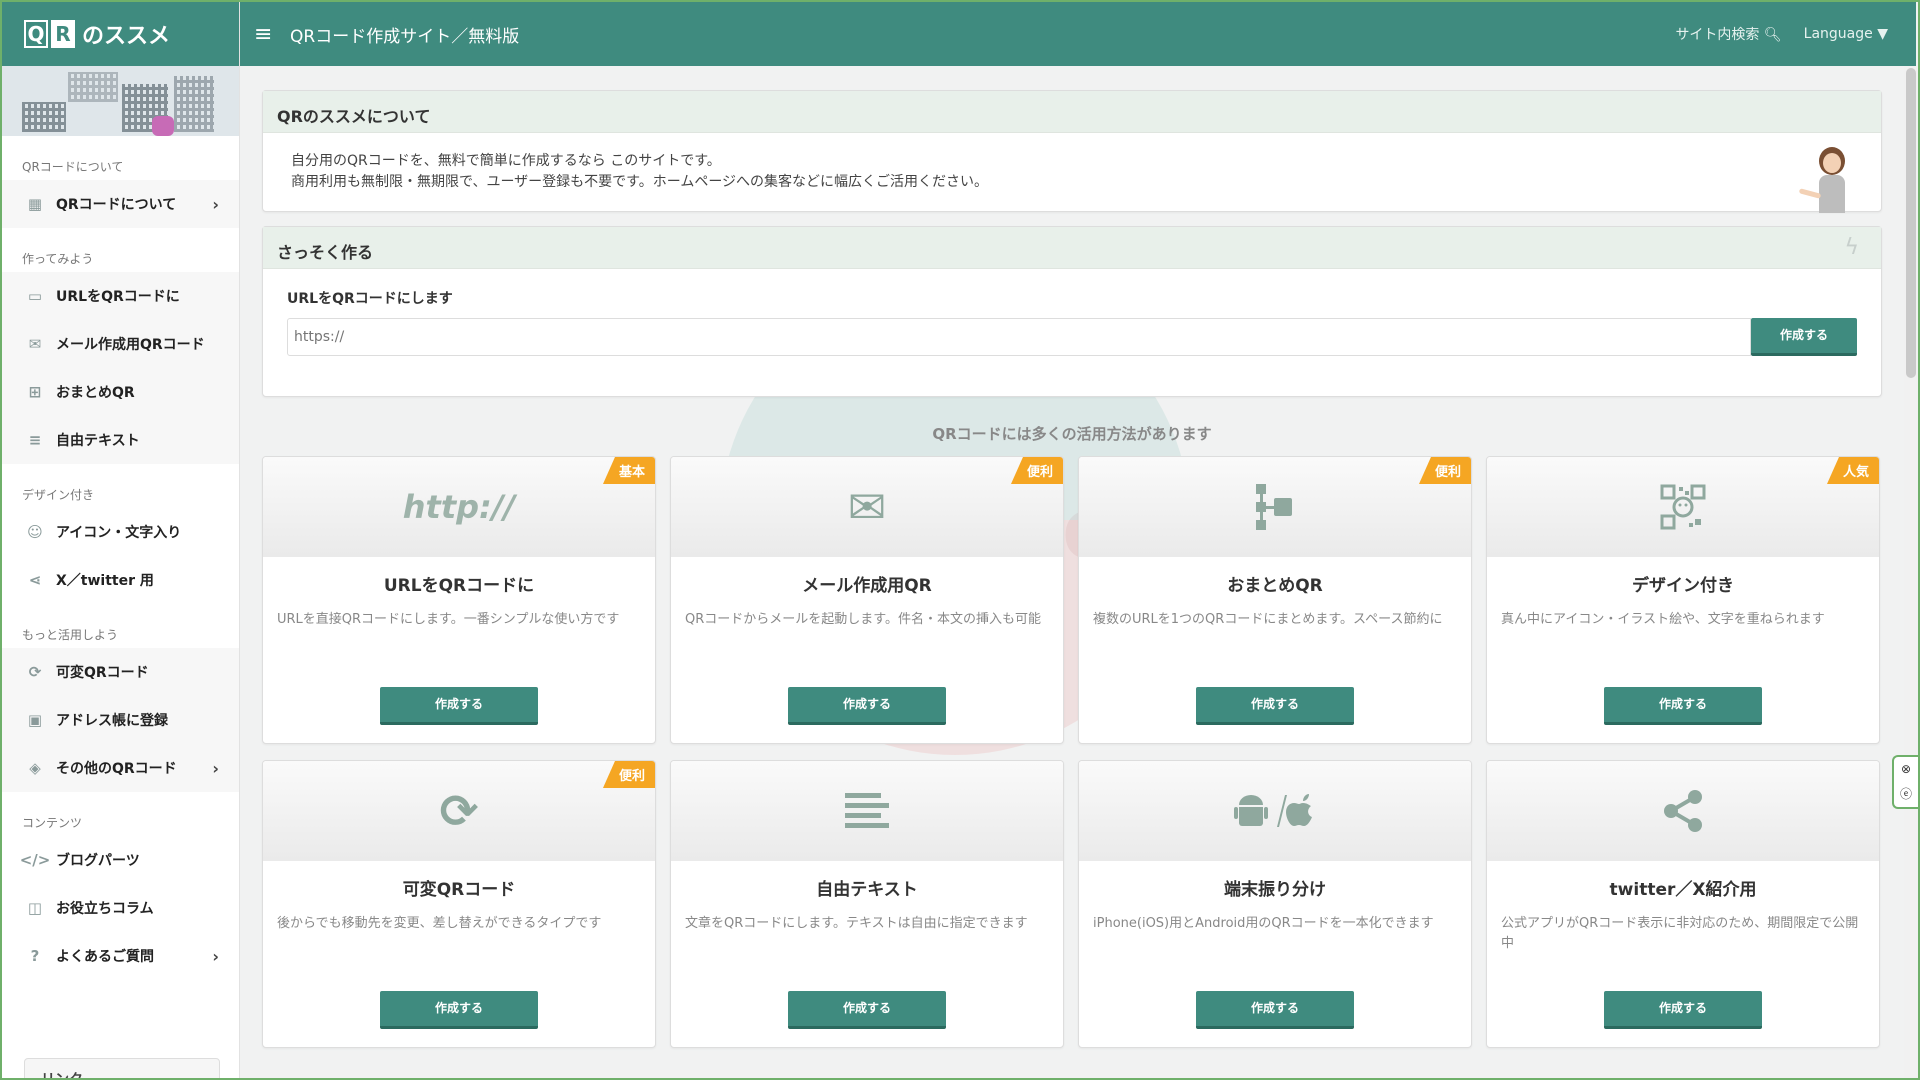  I want to click on card-design-qr: 人気 デザイン付き 真ん中にアイコン・イラスト絵や、文字を重ねられます 作成する, so click(1683, 600).